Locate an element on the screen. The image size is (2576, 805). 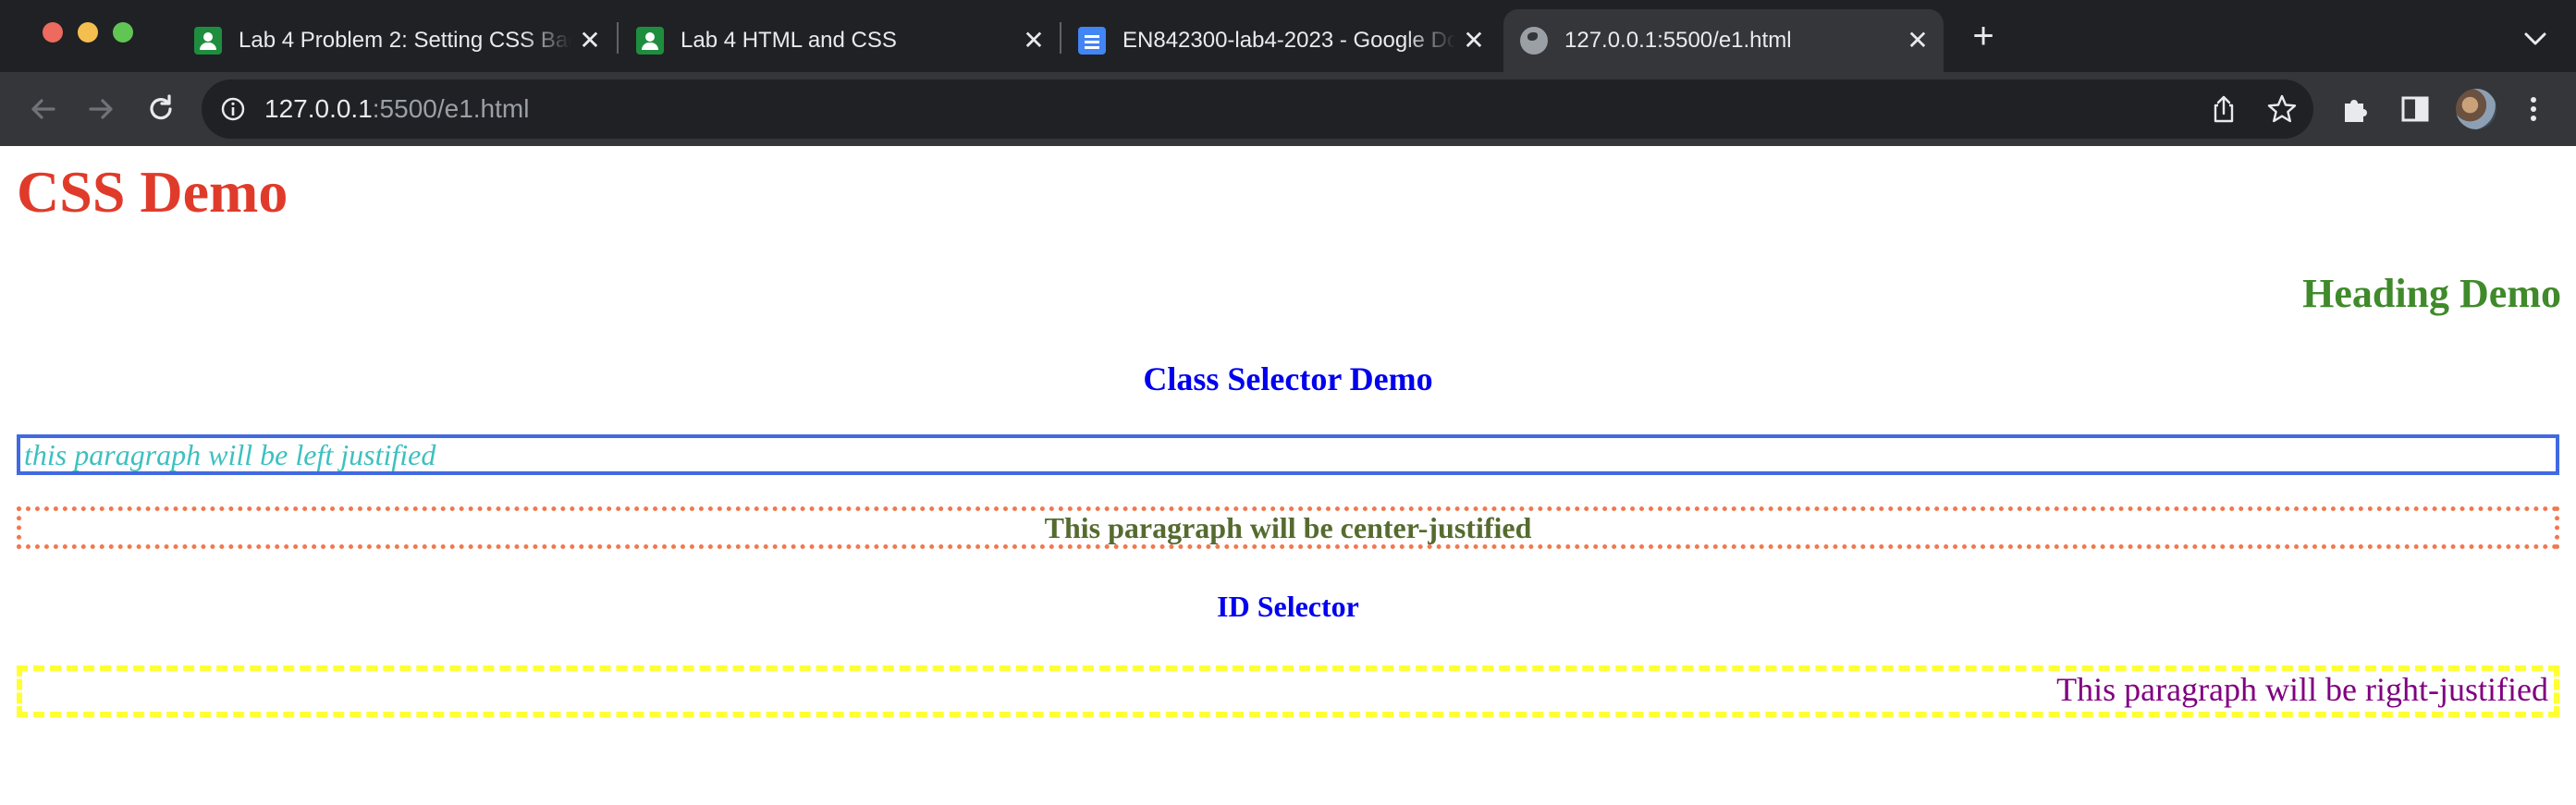
left-justified-paragraph: this paragraph will be left justified is located at coordinates (1288, 455).